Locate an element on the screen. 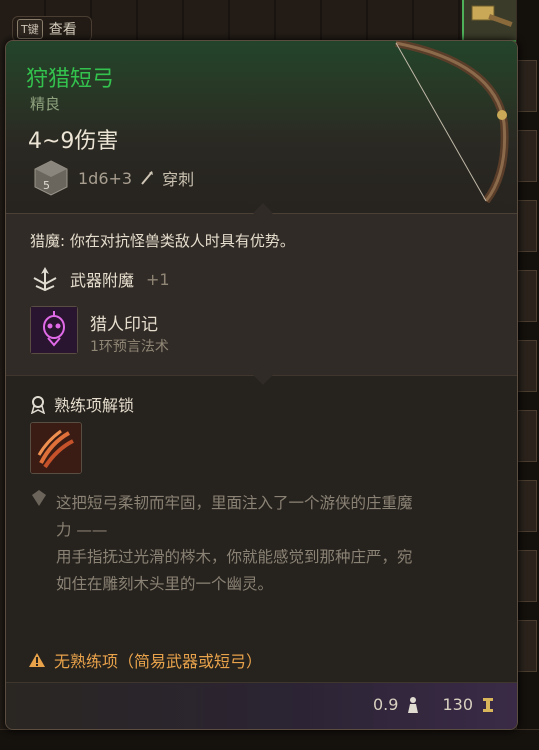 The width and height of the screenshot is (539, 750). weapon-enchant-icon is located at coordinates (45, 279).